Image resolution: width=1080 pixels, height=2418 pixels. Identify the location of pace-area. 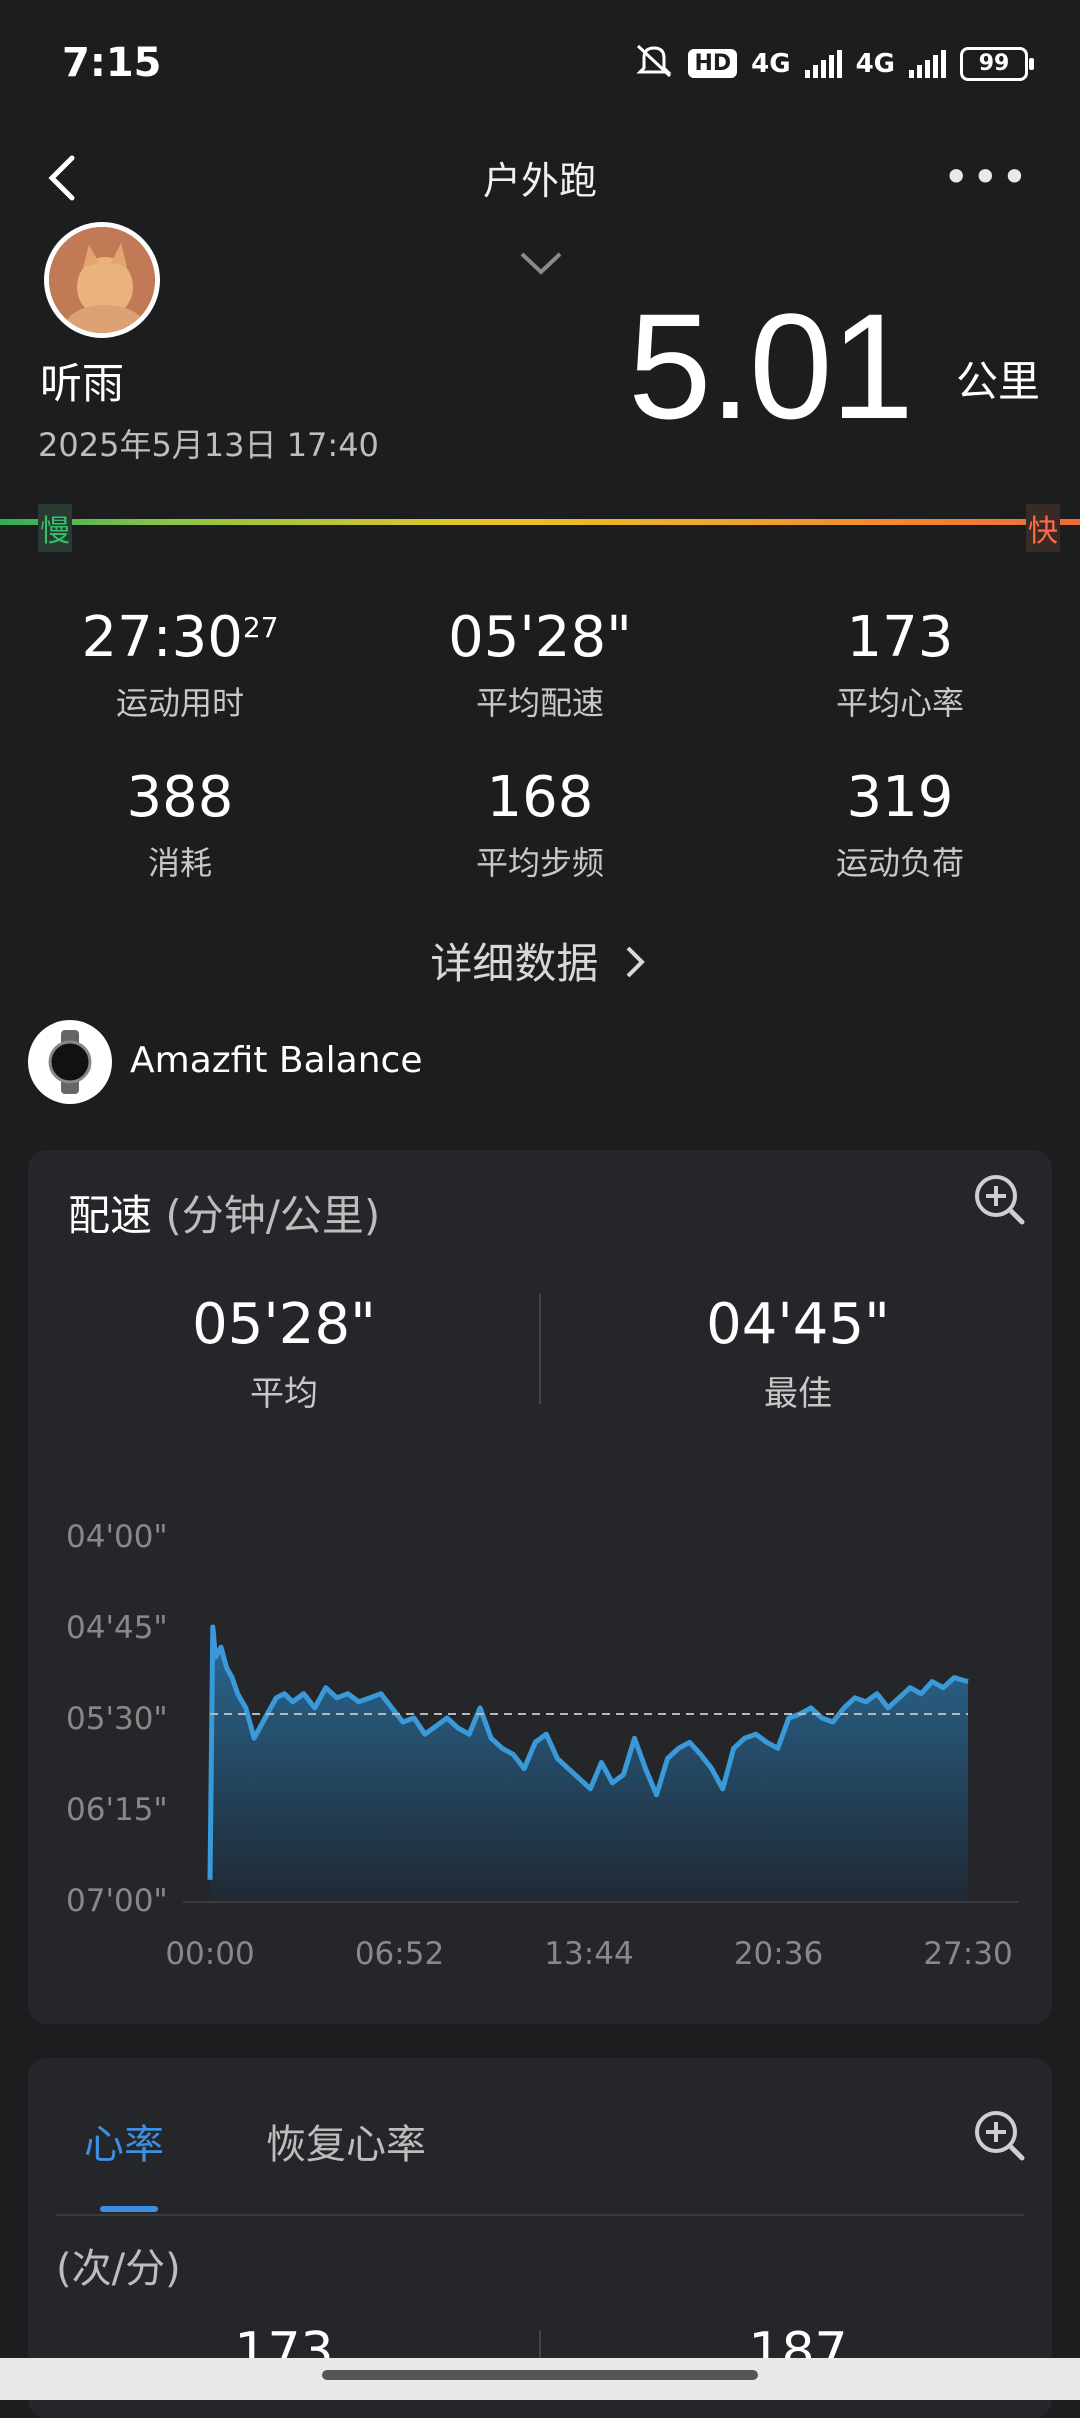
(589, 1763).